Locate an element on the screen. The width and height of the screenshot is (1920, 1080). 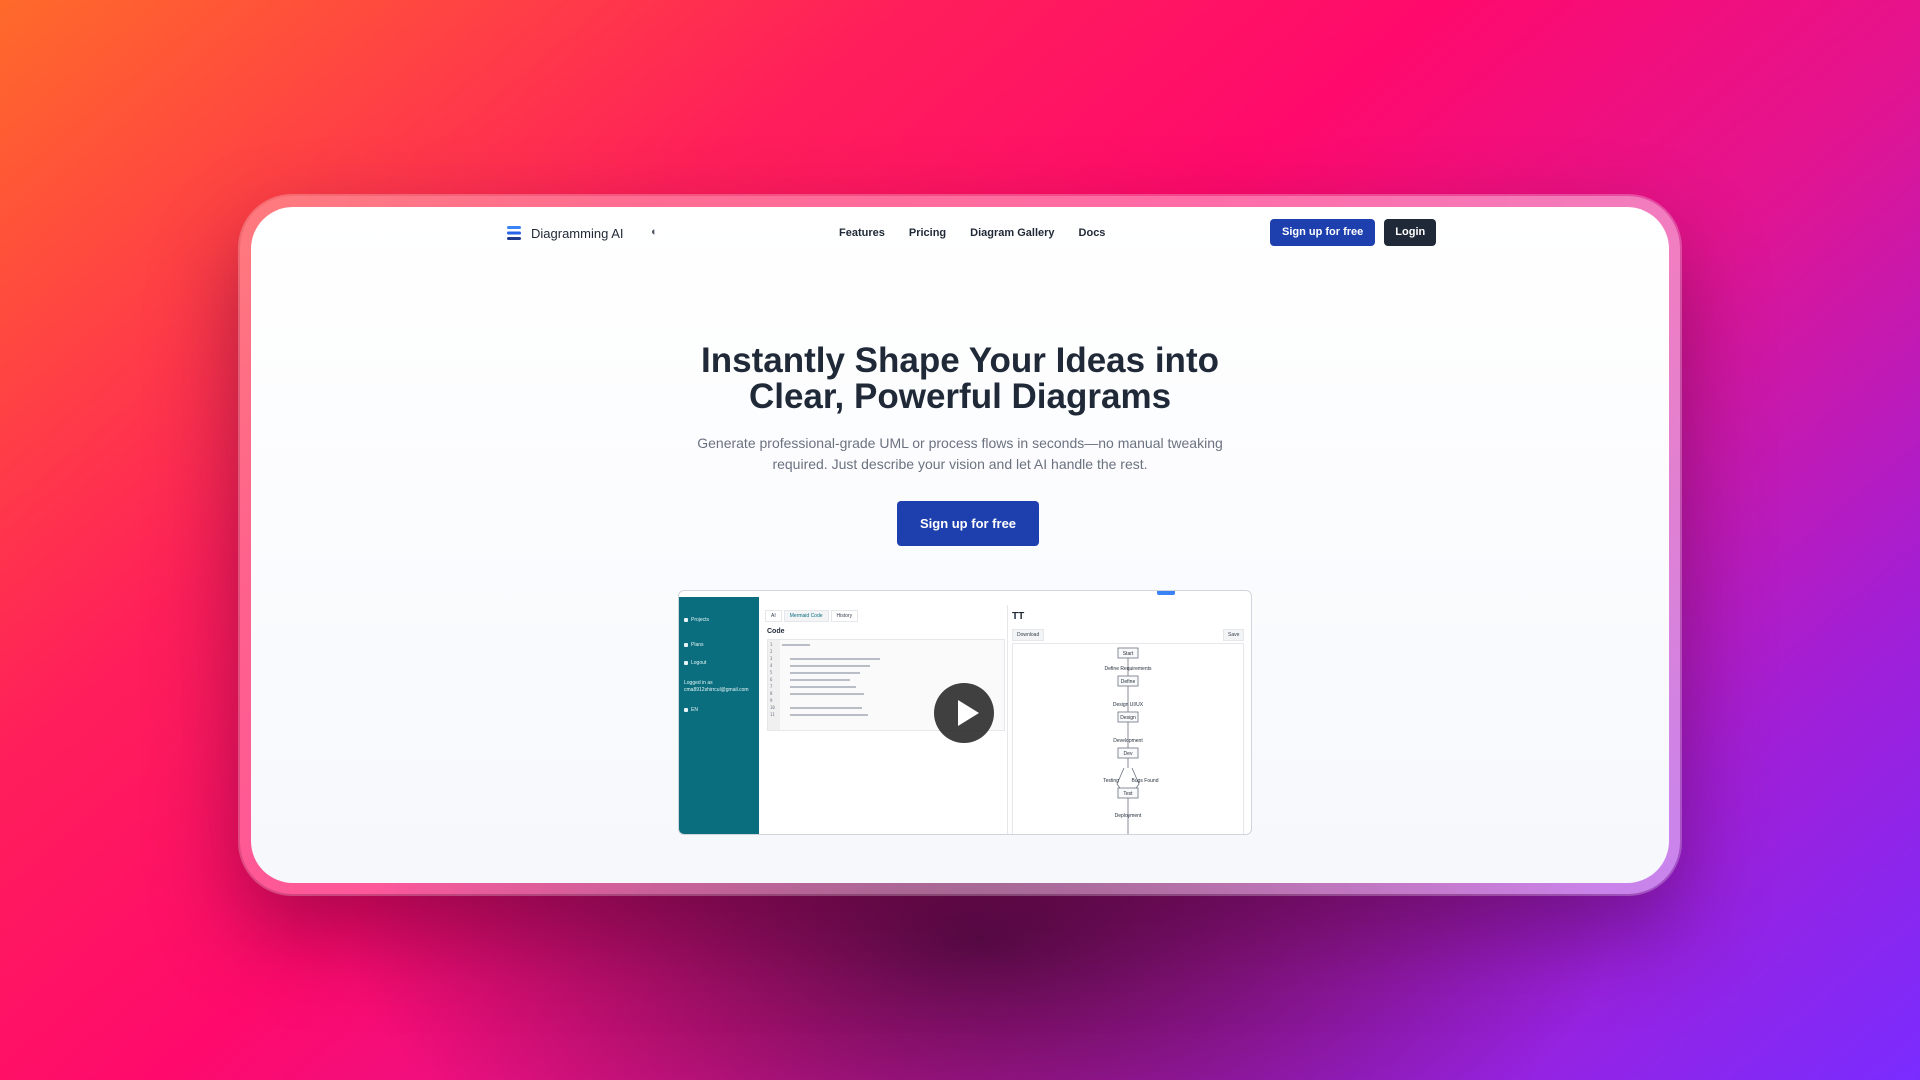
preview-diagram-title: TT is located at coordinates (1018, 616).